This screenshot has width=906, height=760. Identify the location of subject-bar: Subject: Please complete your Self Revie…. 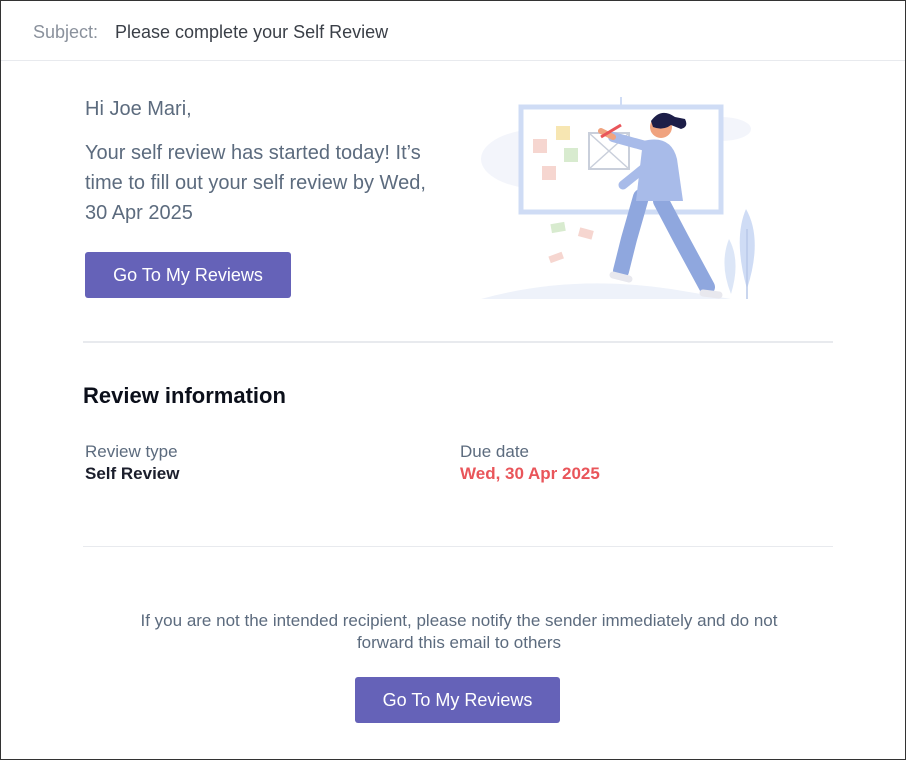
(453, 31).